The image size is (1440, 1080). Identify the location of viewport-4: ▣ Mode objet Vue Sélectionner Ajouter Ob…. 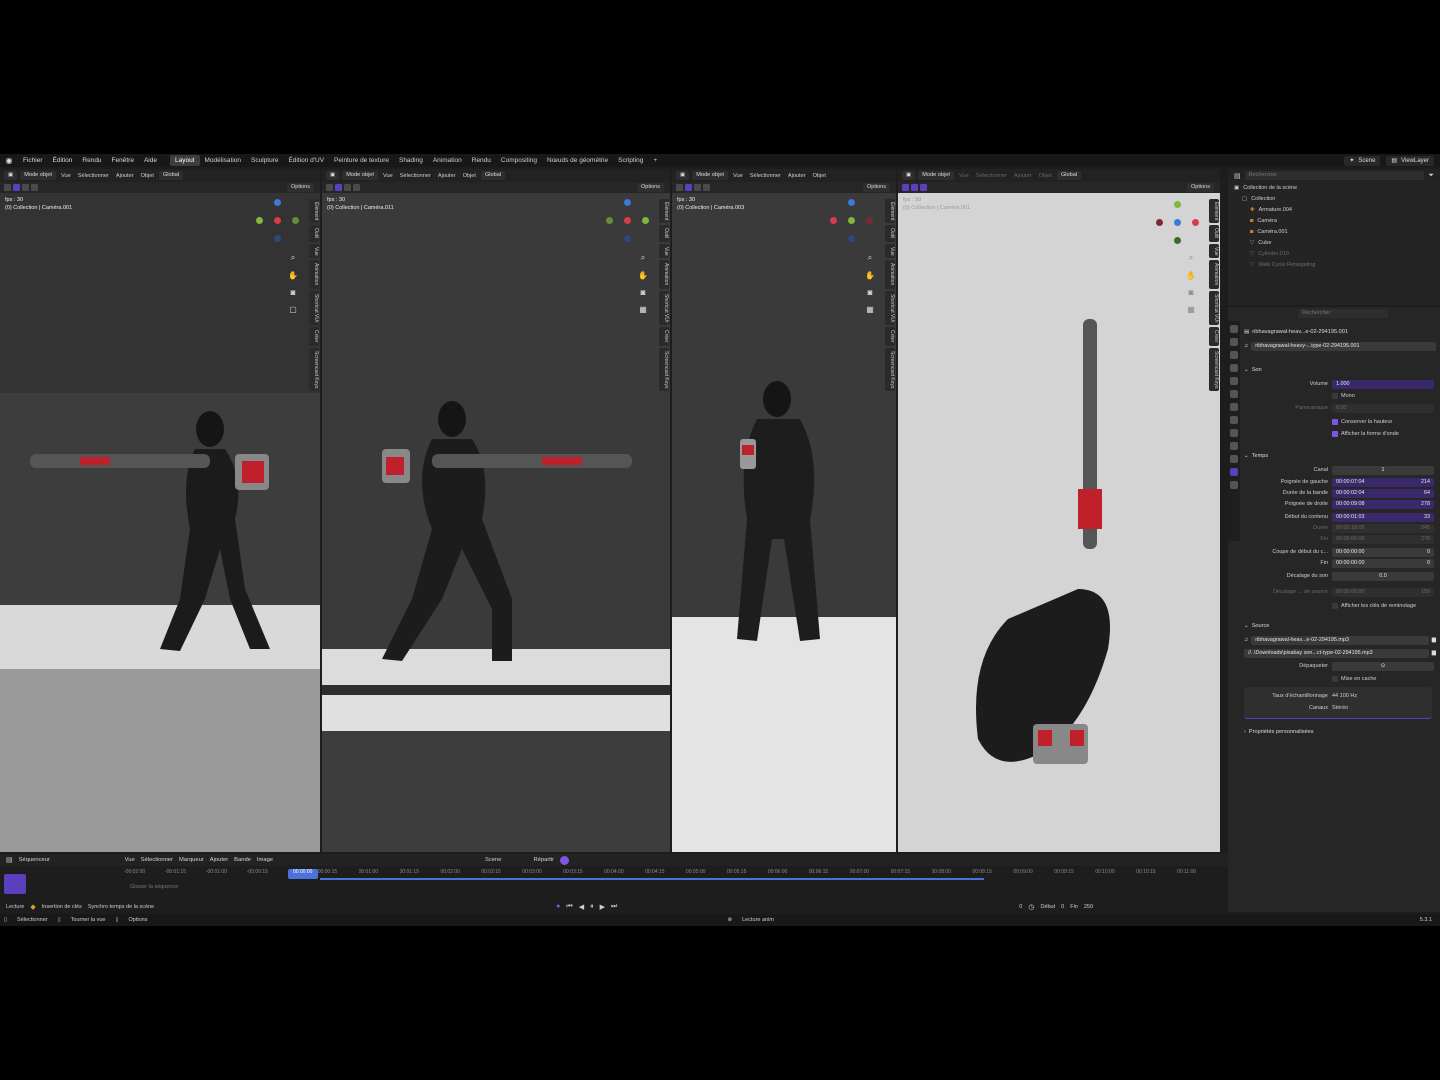
(1059, 510).